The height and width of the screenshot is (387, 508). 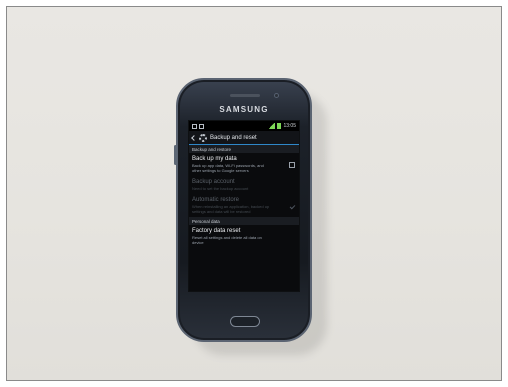 I want to click on settings-header: Backup and reset, so click(x=244, y=138).